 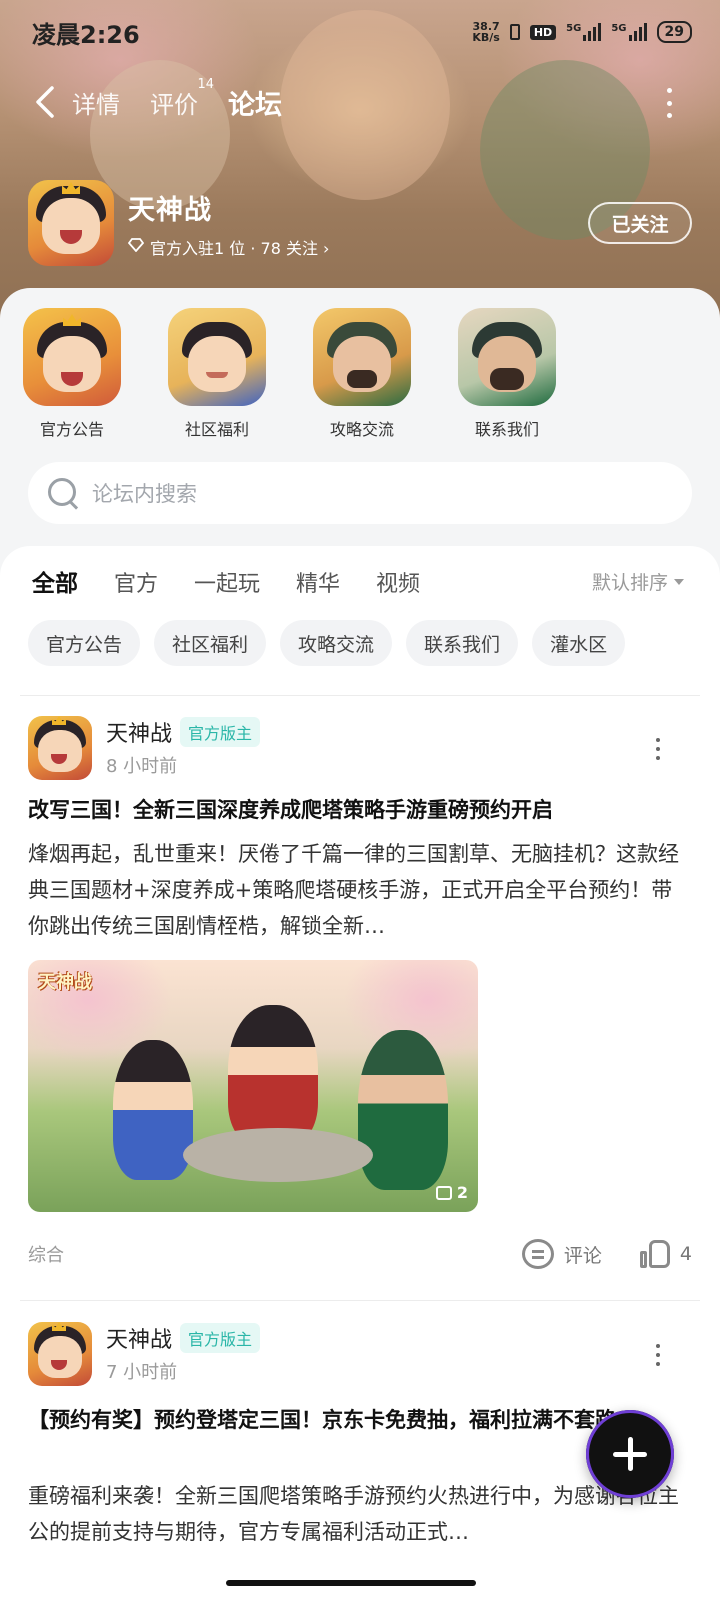 I want to click on feed-tab-play-together: 一起玩, so click(x=227, y=582).